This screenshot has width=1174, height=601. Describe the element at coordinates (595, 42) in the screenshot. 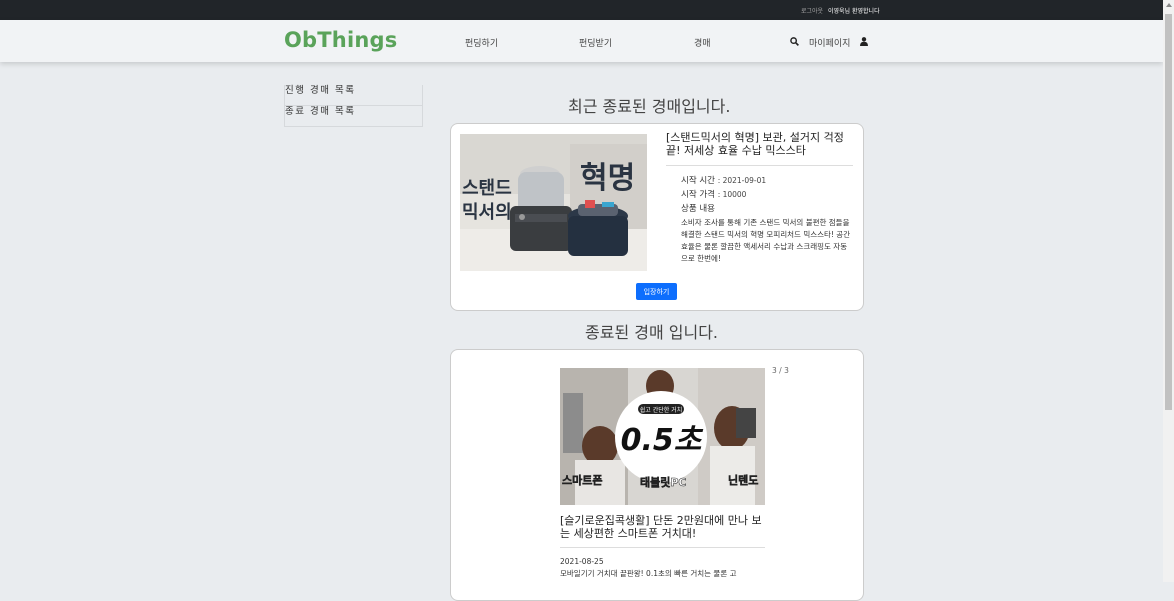

I see `nav-receive-funding: 펀딩받기` at that location.